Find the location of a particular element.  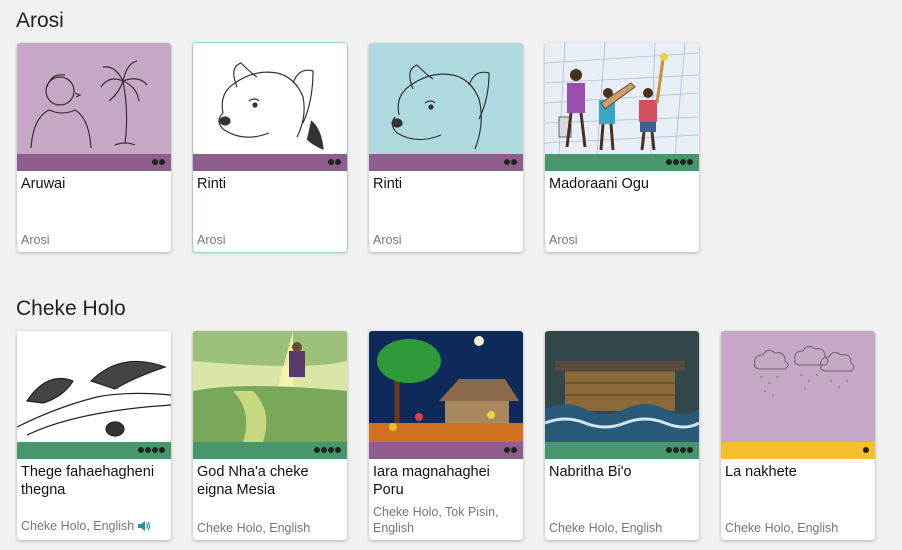

section-title-cheke-holo: Cheke Holo is located at coordinates (71, 308).